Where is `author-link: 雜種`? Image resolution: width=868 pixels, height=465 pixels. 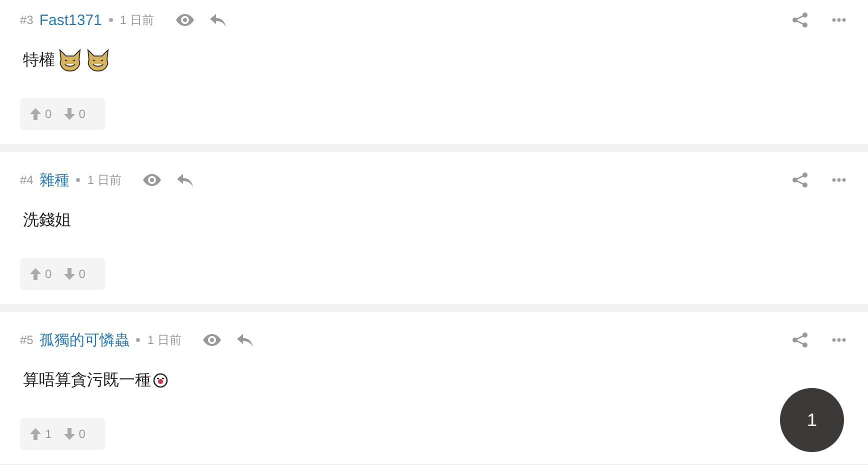 author-link: 雜種 is located at coordinates (54, 180).